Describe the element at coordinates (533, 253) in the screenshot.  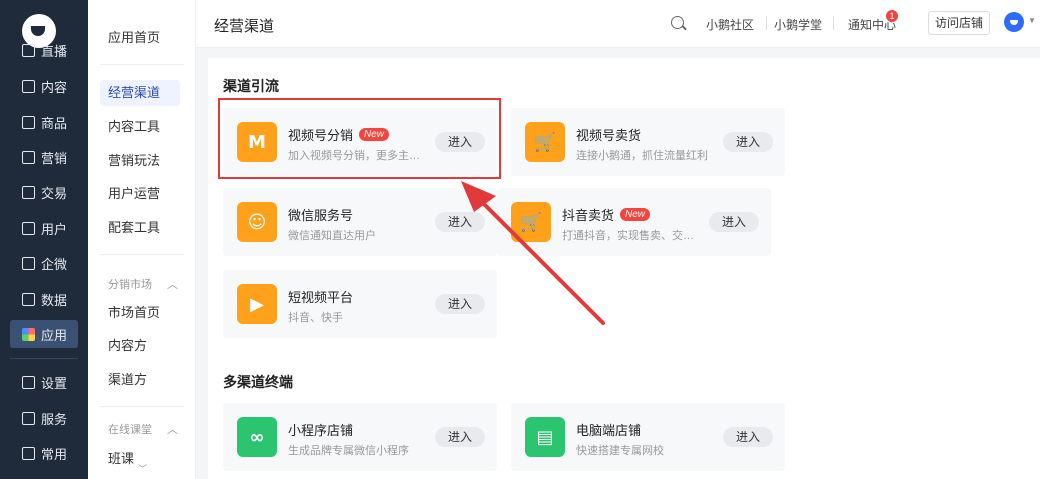
I see `annotation-arrow` at that location.